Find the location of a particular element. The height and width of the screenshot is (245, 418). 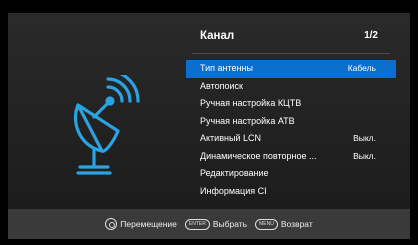

menu-item-active-lcn: Активный LCN Выкл. is located at coordinates (291, 139).